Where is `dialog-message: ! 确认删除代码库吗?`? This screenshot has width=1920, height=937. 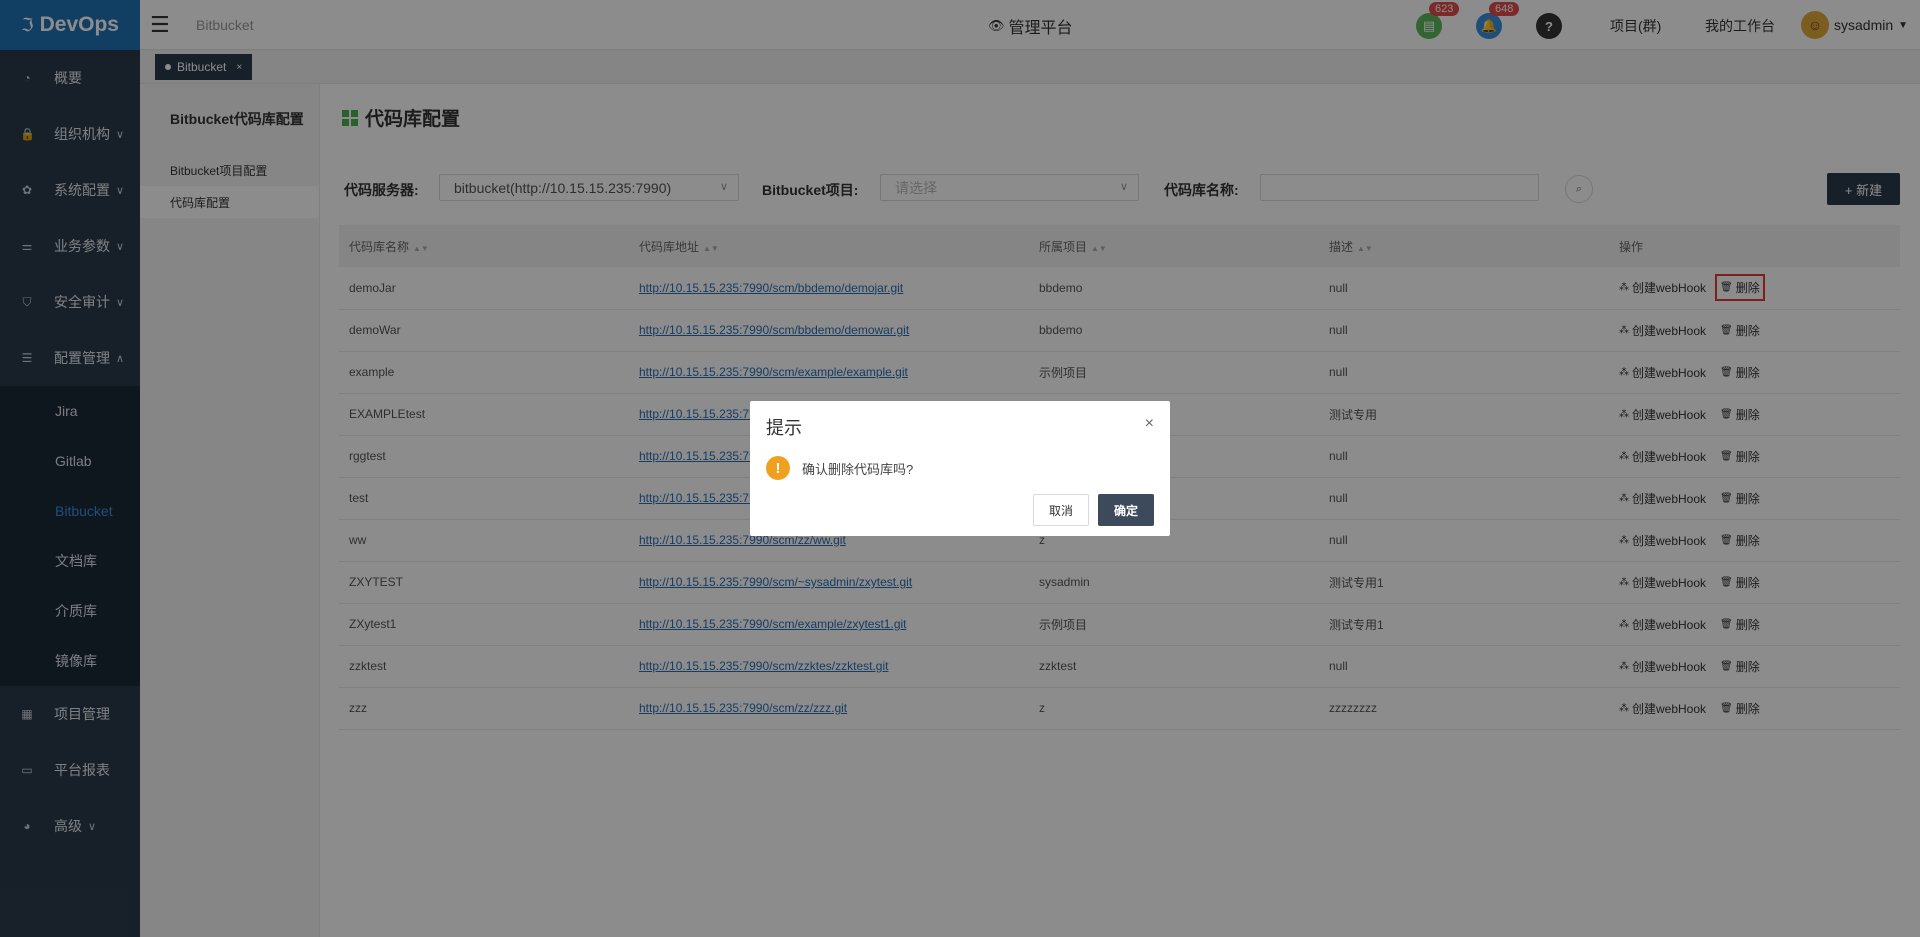 dialog-message: ! 确认删除代码库吗? is located at coordinates (839, 468).